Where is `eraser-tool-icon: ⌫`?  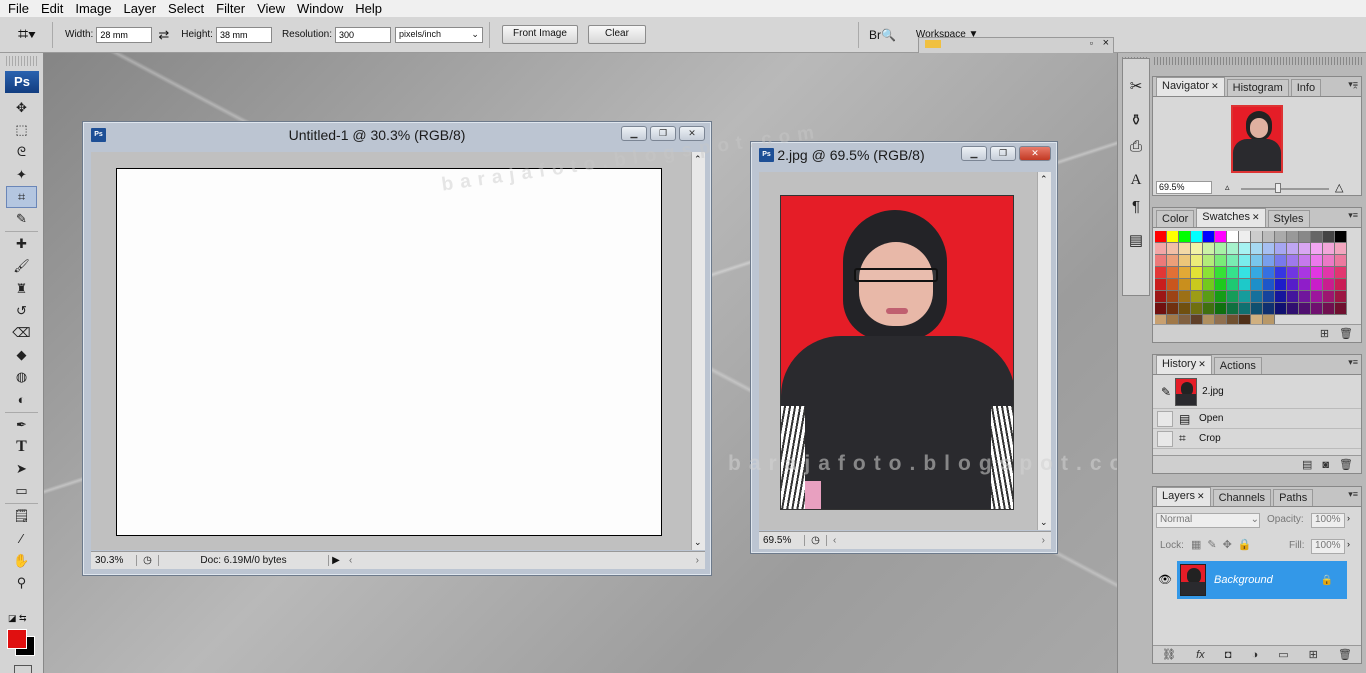 eraser-tool-icon: ⌫ is located at coordinates (21, 333).